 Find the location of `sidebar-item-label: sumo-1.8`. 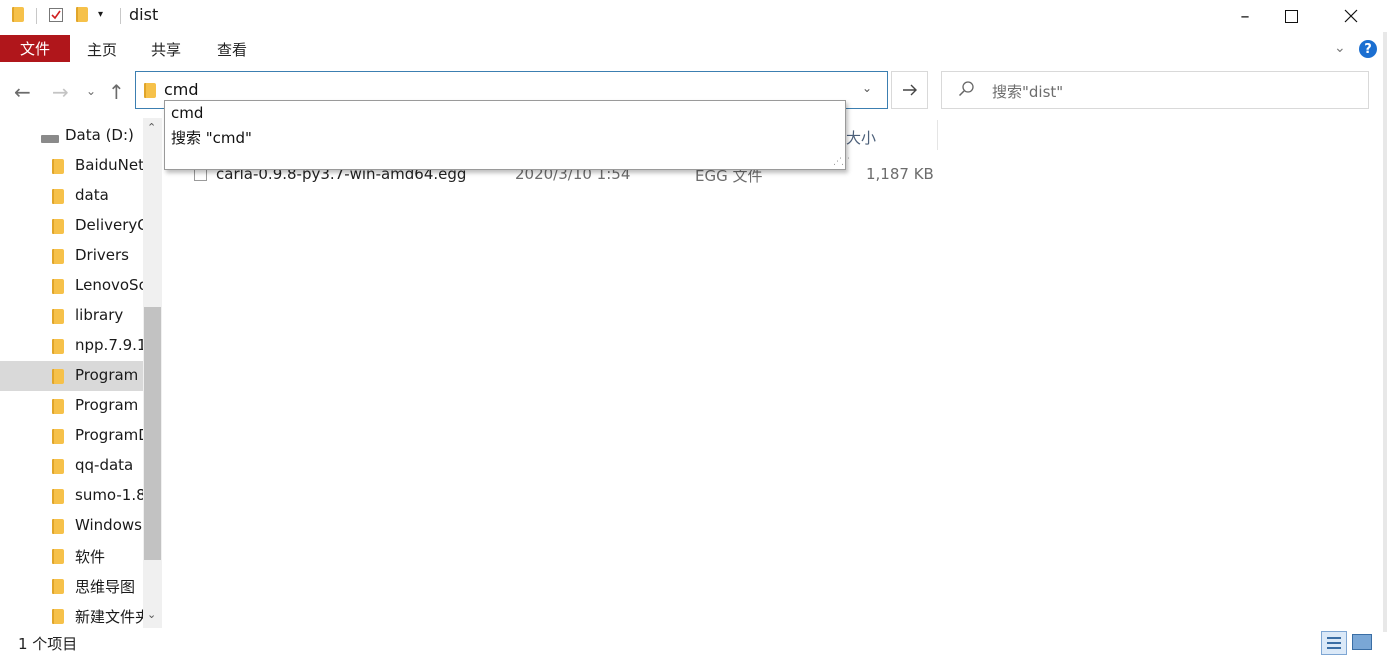

sidebar-item-label: sumo-1.8 is located at coordinates (109, 495).